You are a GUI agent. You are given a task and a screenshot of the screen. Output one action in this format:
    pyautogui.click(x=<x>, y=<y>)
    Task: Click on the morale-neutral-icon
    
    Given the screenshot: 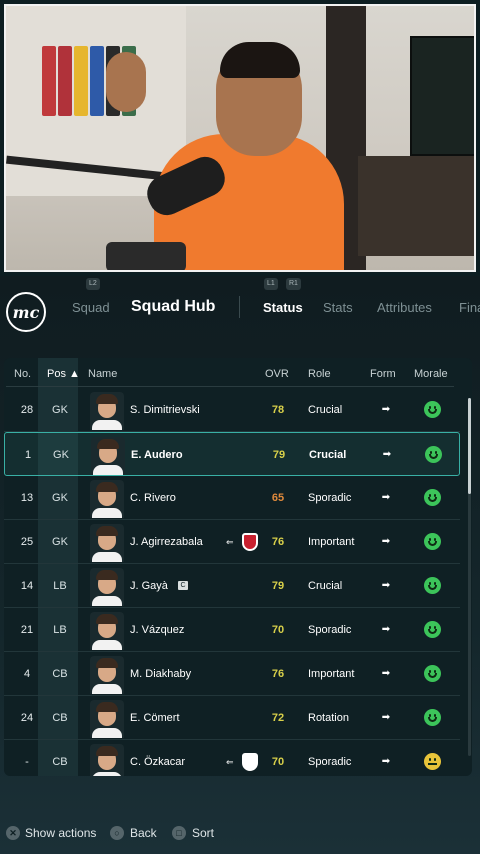 What is the action you would take?
    pyautogui.click(x=432, y=761)
    